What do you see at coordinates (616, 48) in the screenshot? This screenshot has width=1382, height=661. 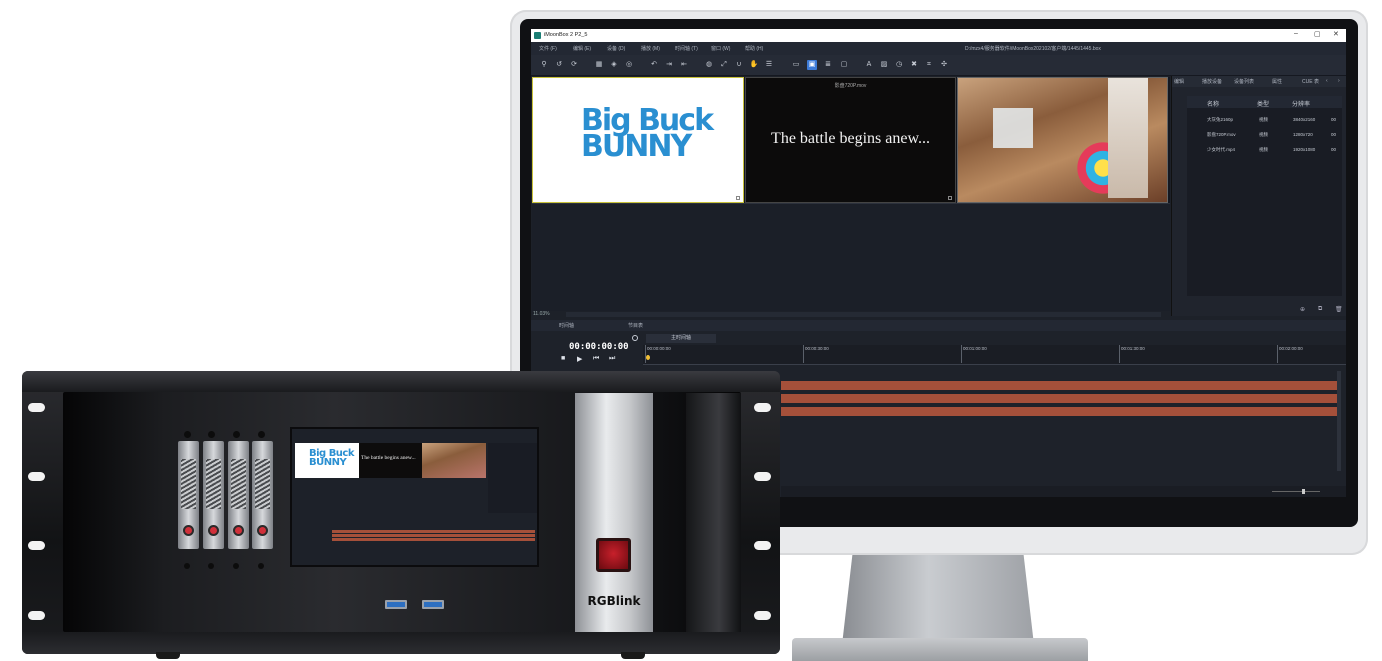 I see `menu-device: 设备 (D)` at bounding box center [616, 48].